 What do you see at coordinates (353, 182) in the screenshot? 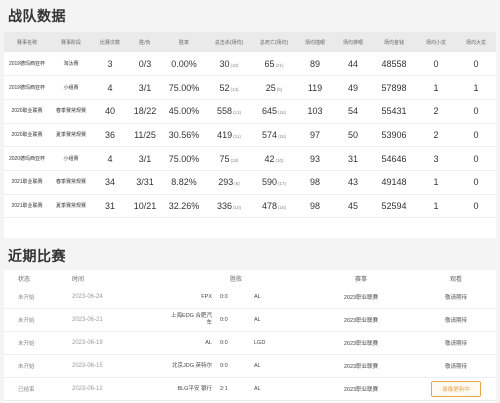
I see `clears-cell: 43` at bounding box center [353, 182].